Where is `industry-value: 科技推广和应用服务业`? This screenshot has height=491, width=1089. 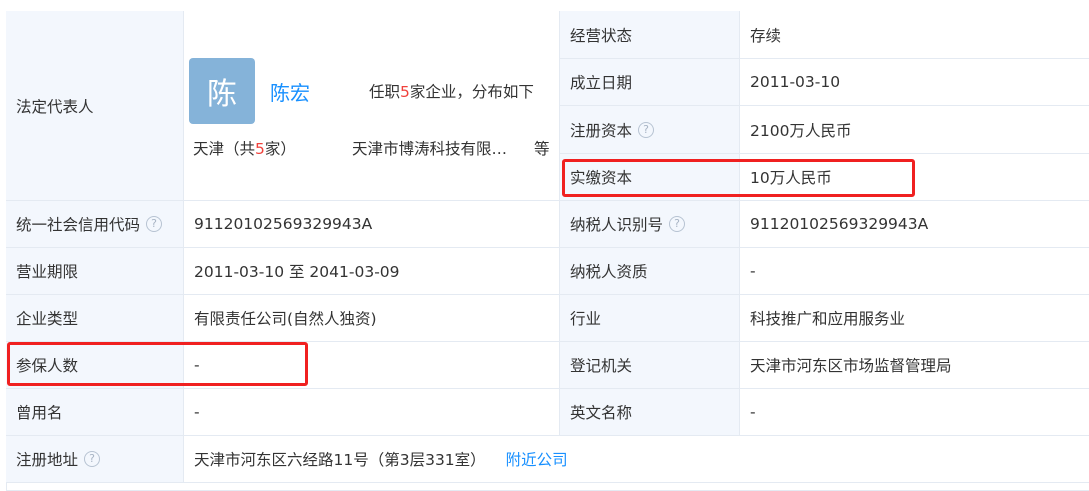
industry-value: 科技推广和应用服务业 is located at coordinates (828, 319).